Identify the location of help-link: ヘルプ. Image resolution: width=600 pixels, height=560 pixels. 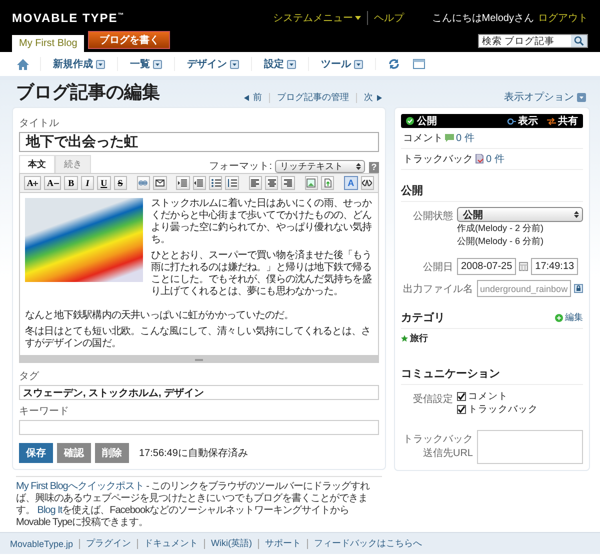
(389, 17).